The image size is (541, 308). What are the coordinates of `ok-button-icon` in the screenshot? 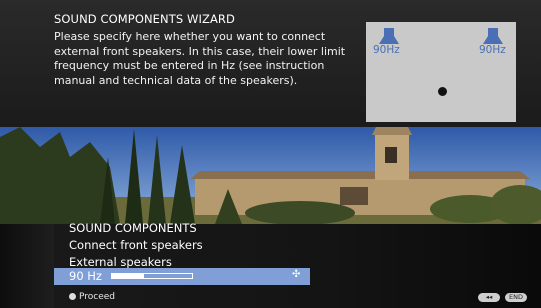 It's located at (72, 296).